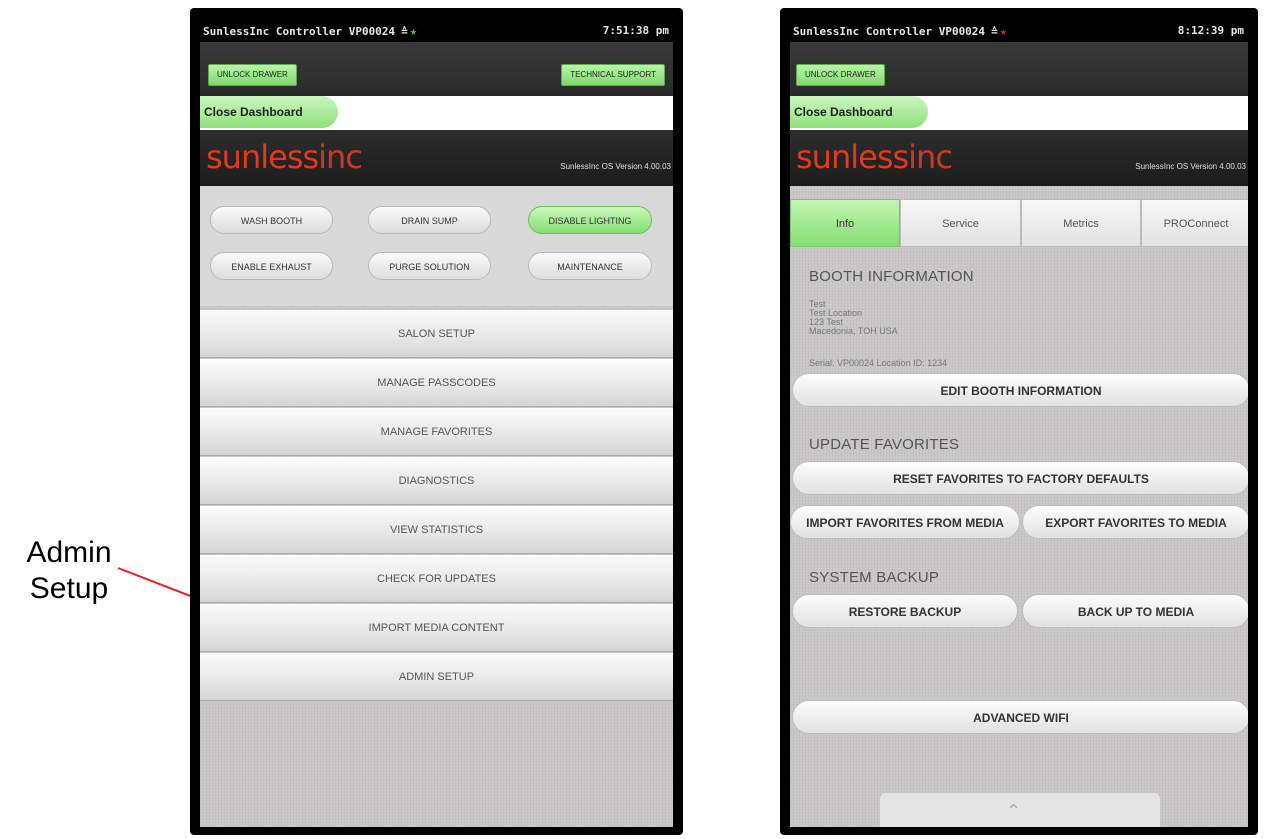 The width and height of the screenshot is (1264, 839). I want to click on admin-setup-annotation: Admin Setup, so click(69, 571).